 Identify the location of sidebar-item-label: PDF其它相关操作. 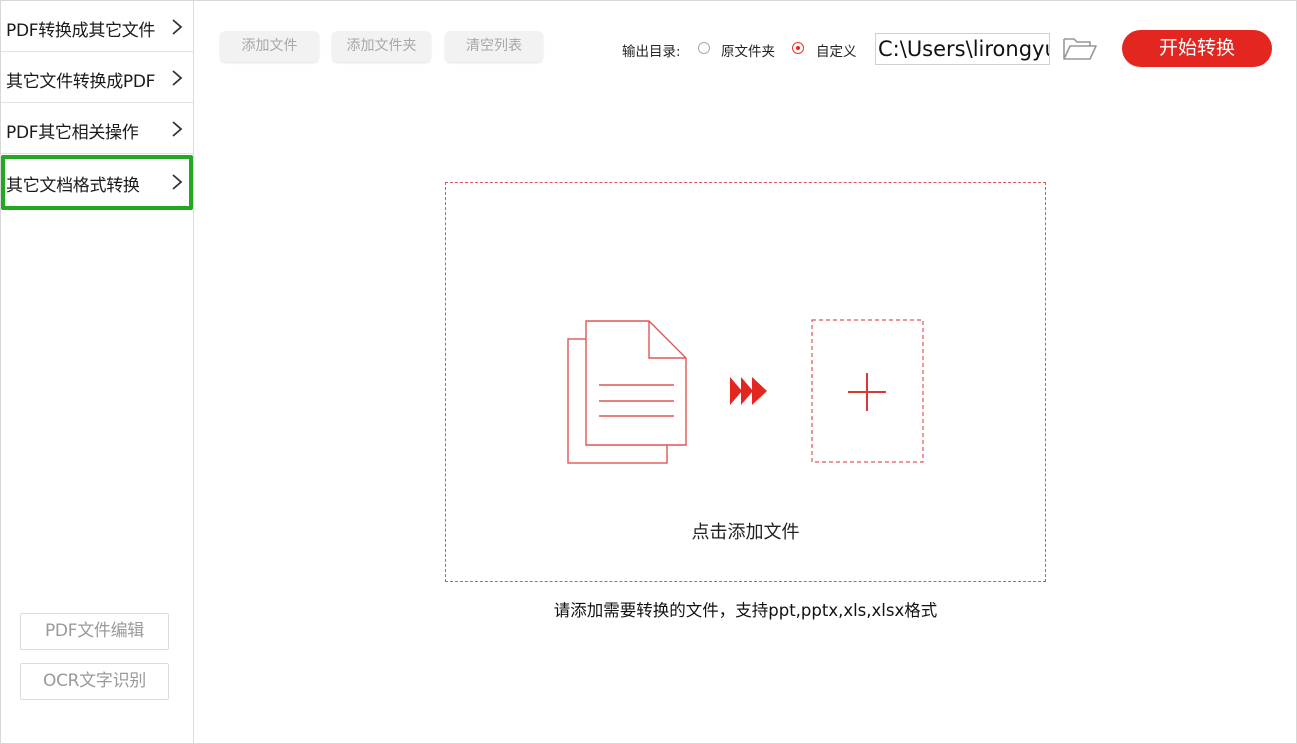
(72, 130).